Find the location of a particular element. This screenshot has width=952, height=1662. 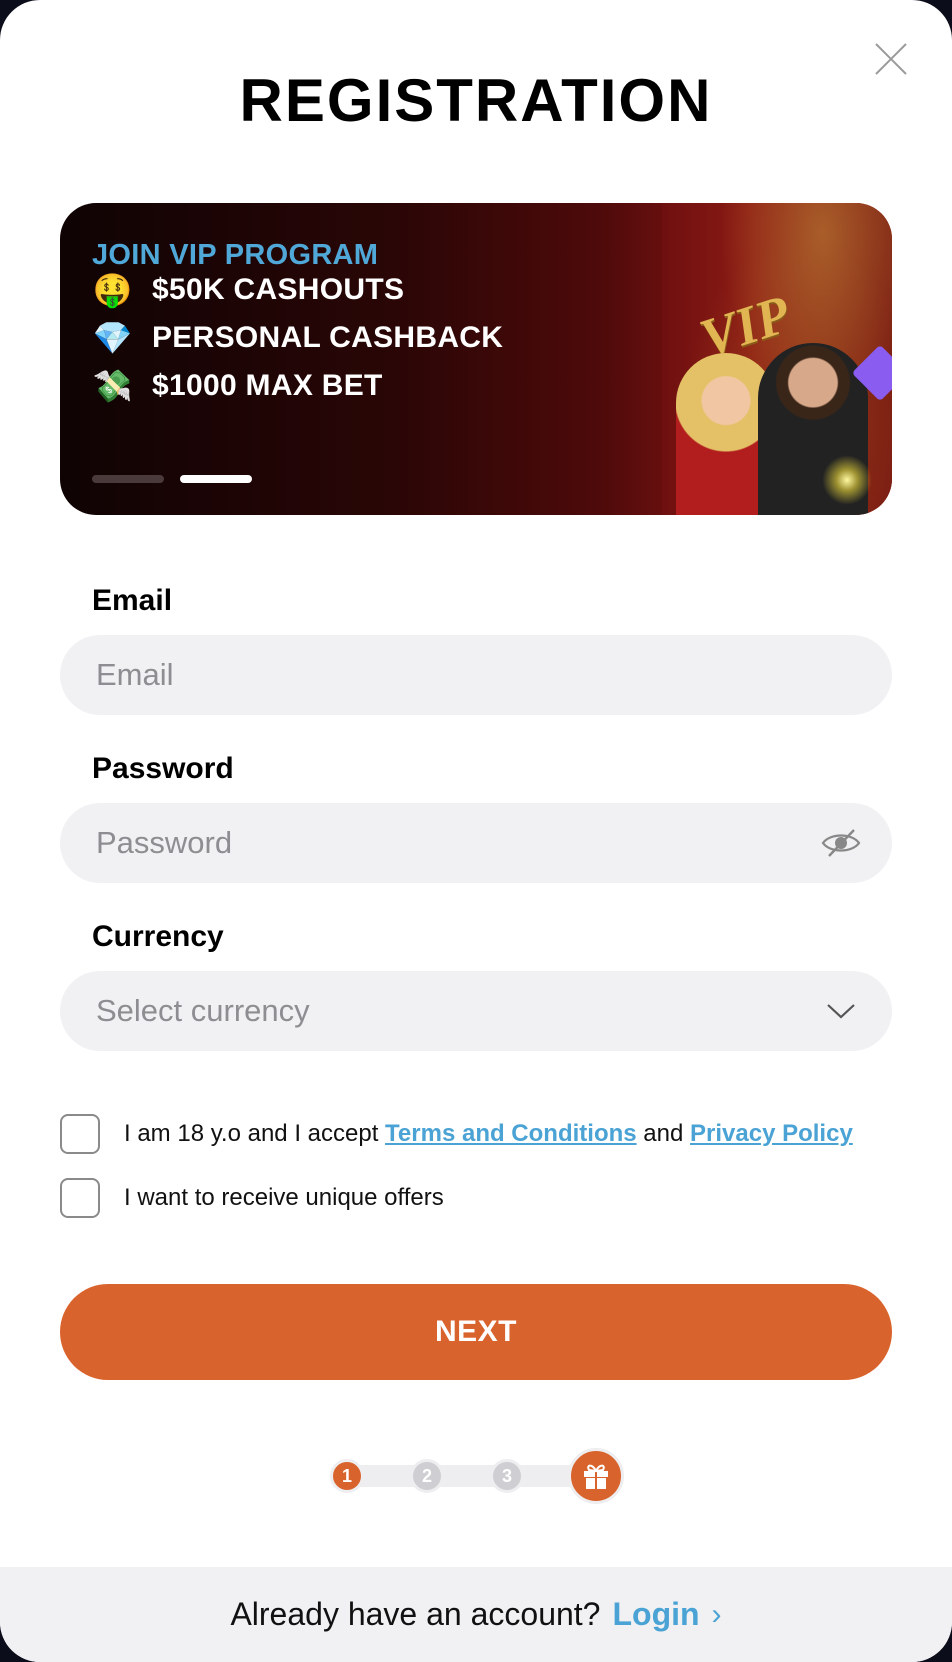

chevron-right-icon: › is located at coordinates (716, 1614).